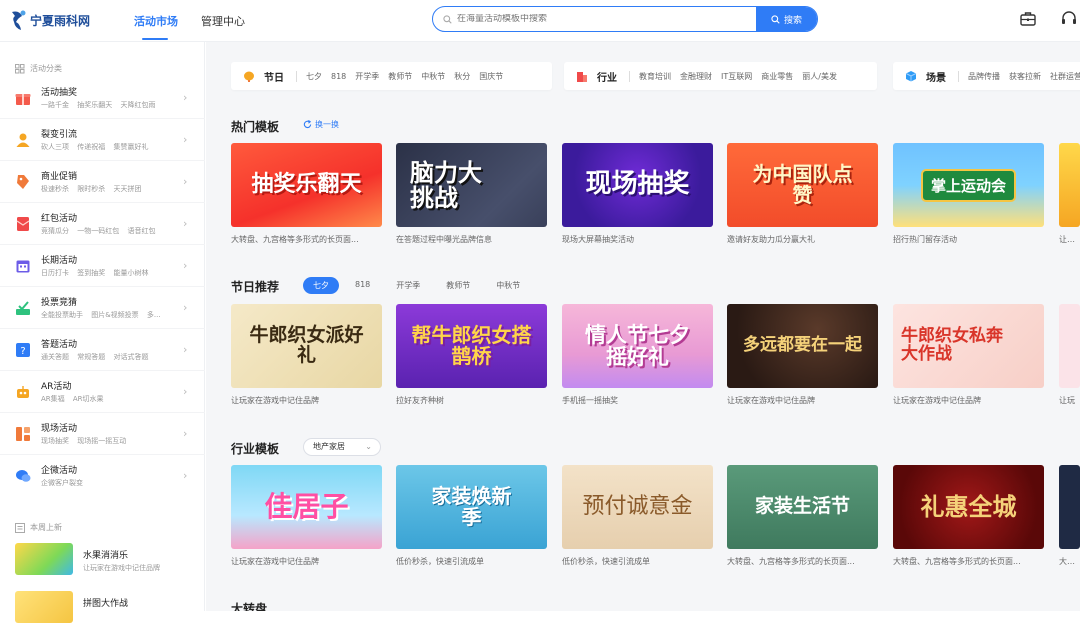 The image size is (1080, 631). I want to click on sidebar-item-title: 裂变引流, so click(59, 135).